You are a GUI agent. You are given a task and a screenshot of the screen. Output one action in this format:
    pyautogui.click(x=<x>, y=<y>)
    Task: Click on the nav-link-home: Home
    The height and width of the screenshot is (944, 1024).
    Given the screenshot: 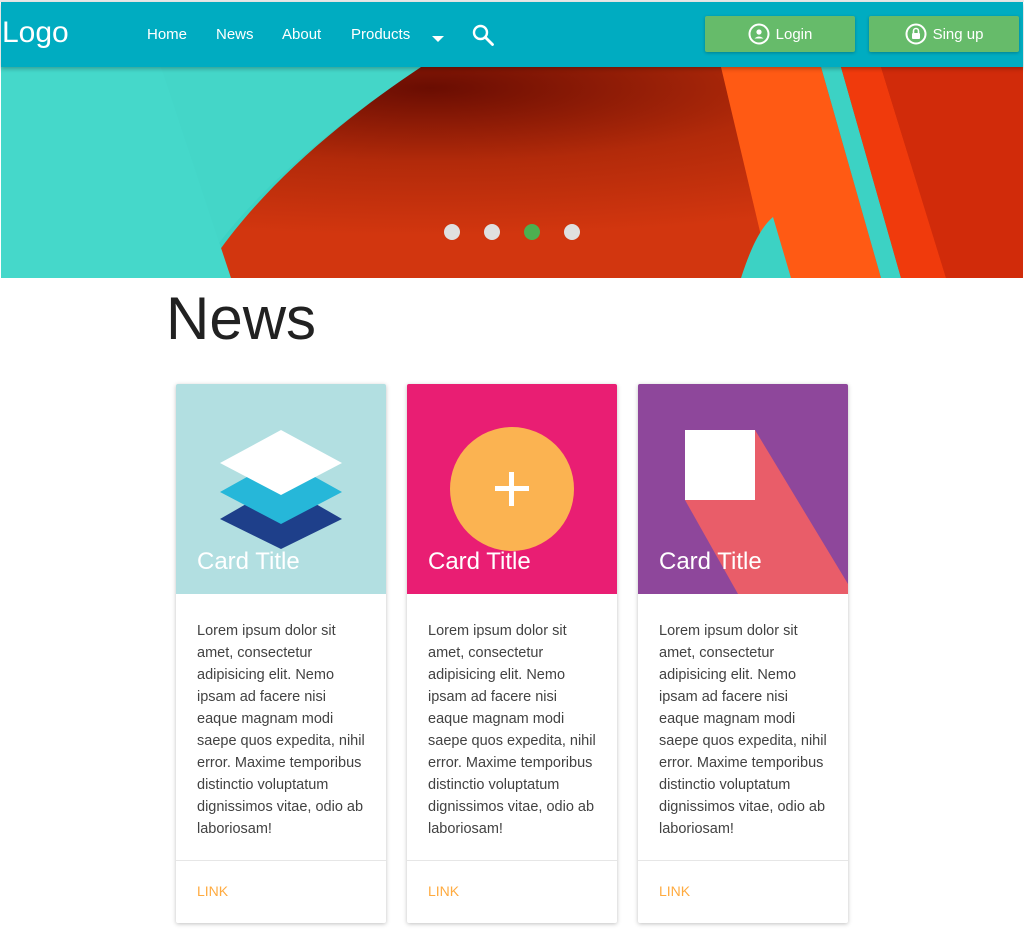 What is the action you would take?
    pyautogui.click(x=167, y=34)
    